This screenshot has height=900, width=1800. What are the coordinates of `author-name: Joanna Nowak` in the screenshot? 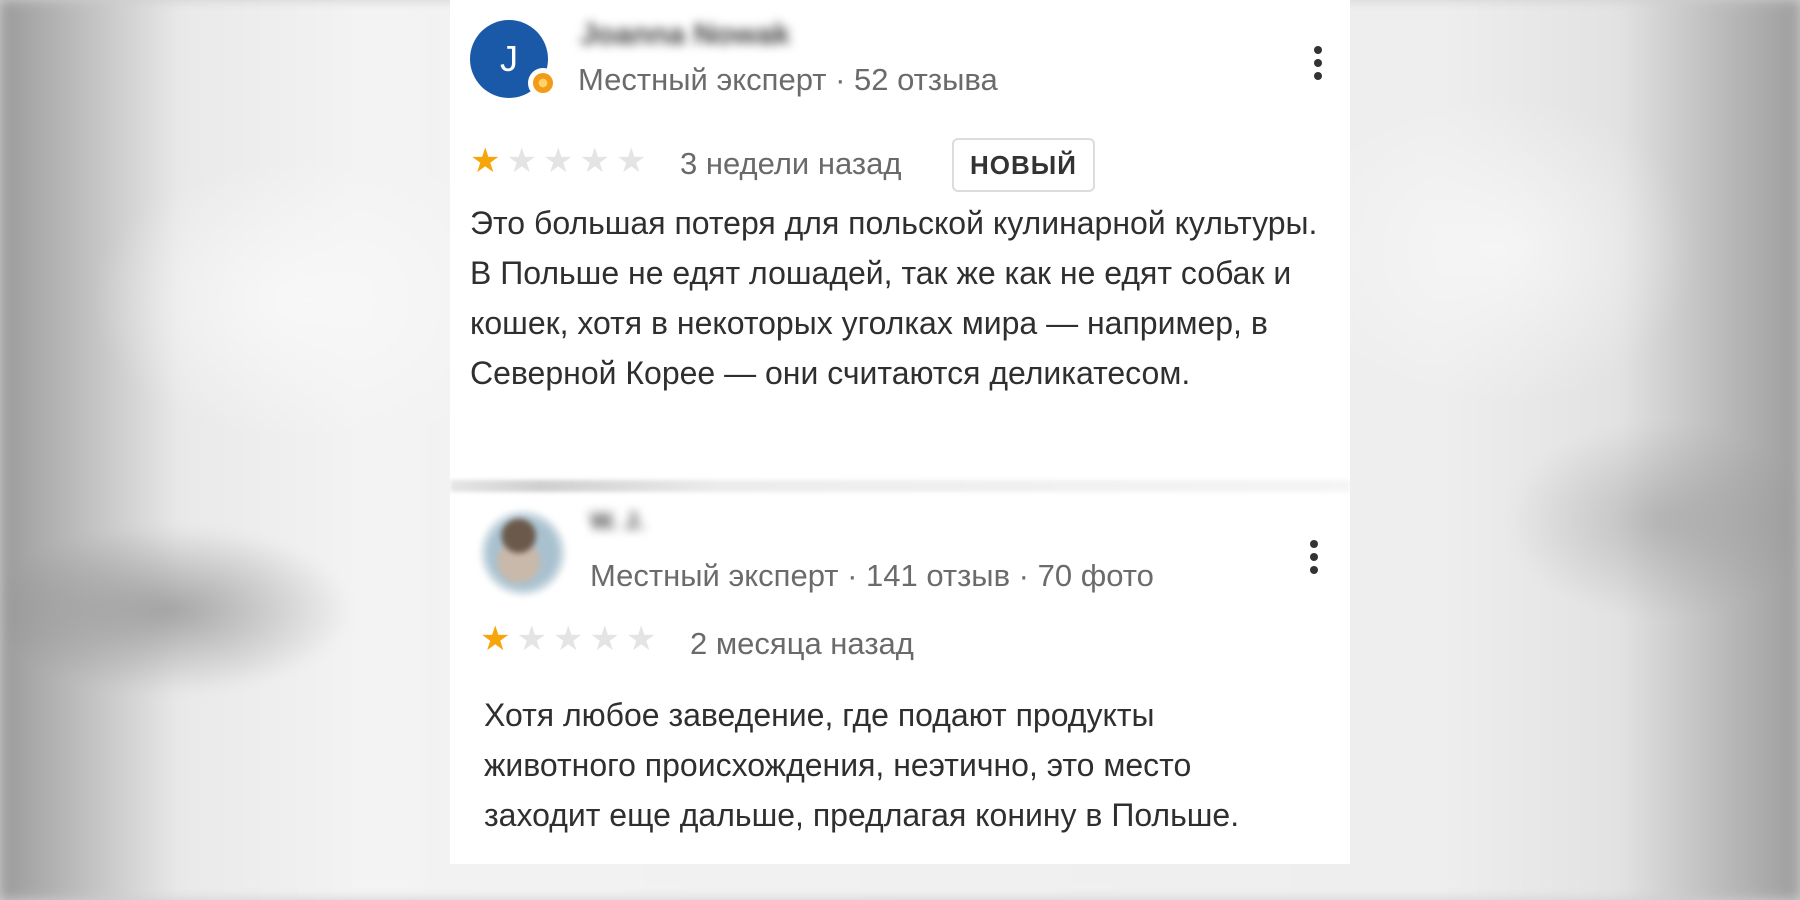 It's located at (685, 35).